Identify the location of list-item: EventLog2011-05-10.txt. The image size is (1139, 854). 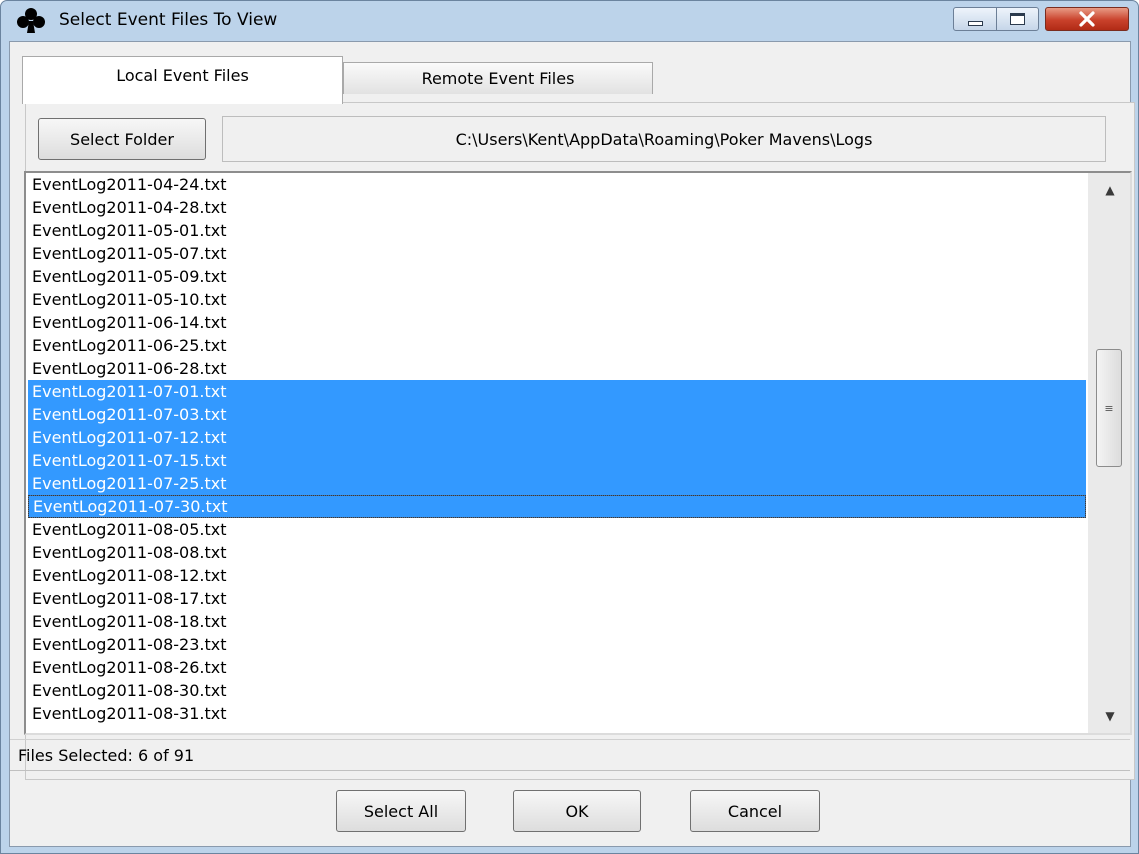
(557, 299).